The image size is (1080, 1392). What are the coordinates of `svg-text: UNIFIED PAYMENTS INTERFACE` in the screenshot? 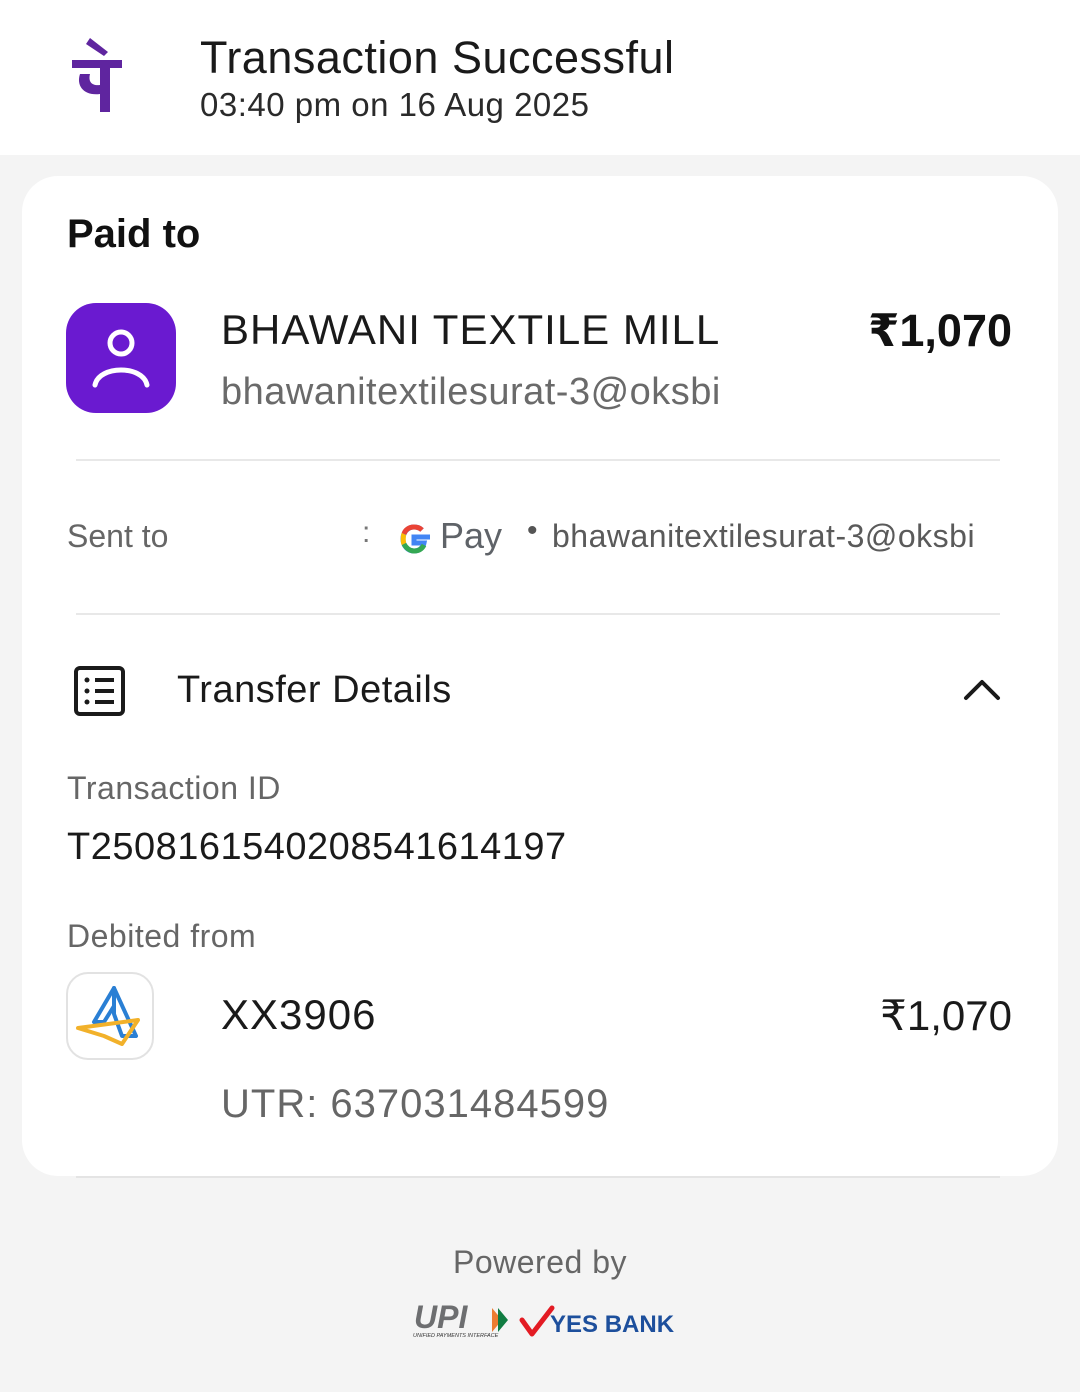 It's located at (456, 1336).